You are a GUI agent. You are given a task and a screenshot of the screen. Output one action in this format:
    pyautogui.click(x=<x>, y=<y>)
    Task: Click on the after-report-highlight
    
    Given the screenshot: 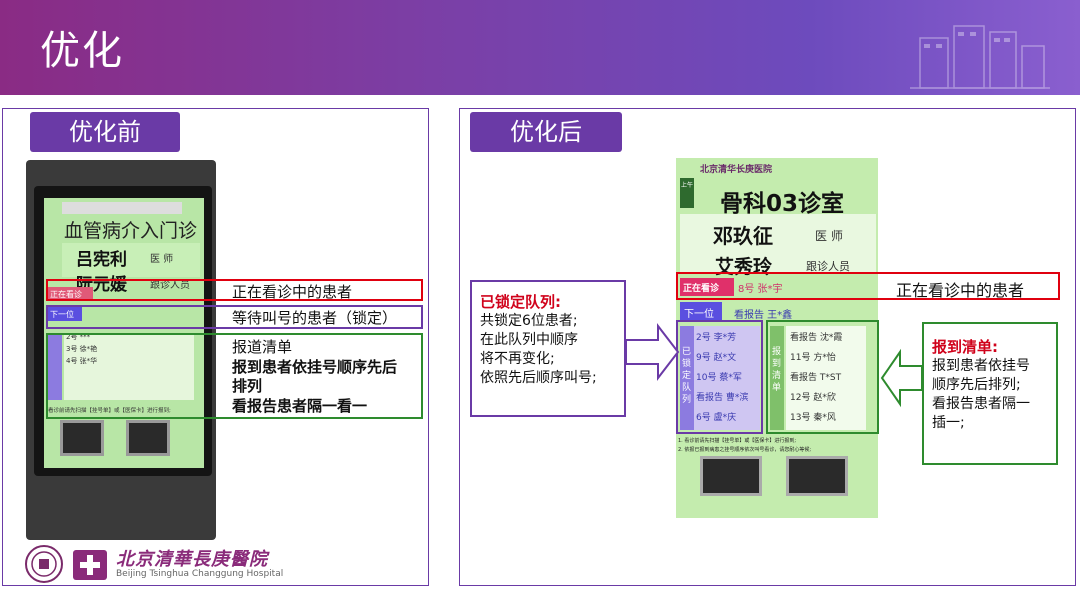 What is the action you would take?
    pyautogui.click(x=822, y=377)
    